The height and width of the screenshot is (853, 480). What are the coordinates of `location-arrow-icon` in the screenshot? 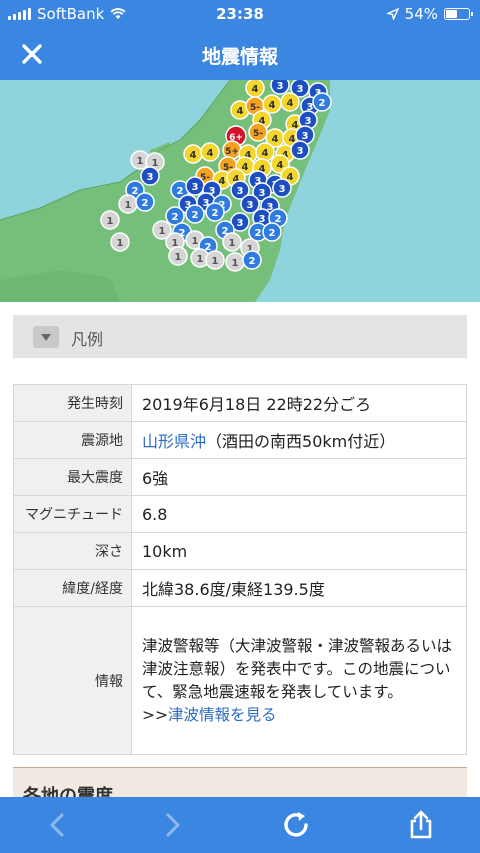 It's located at (392, 14).